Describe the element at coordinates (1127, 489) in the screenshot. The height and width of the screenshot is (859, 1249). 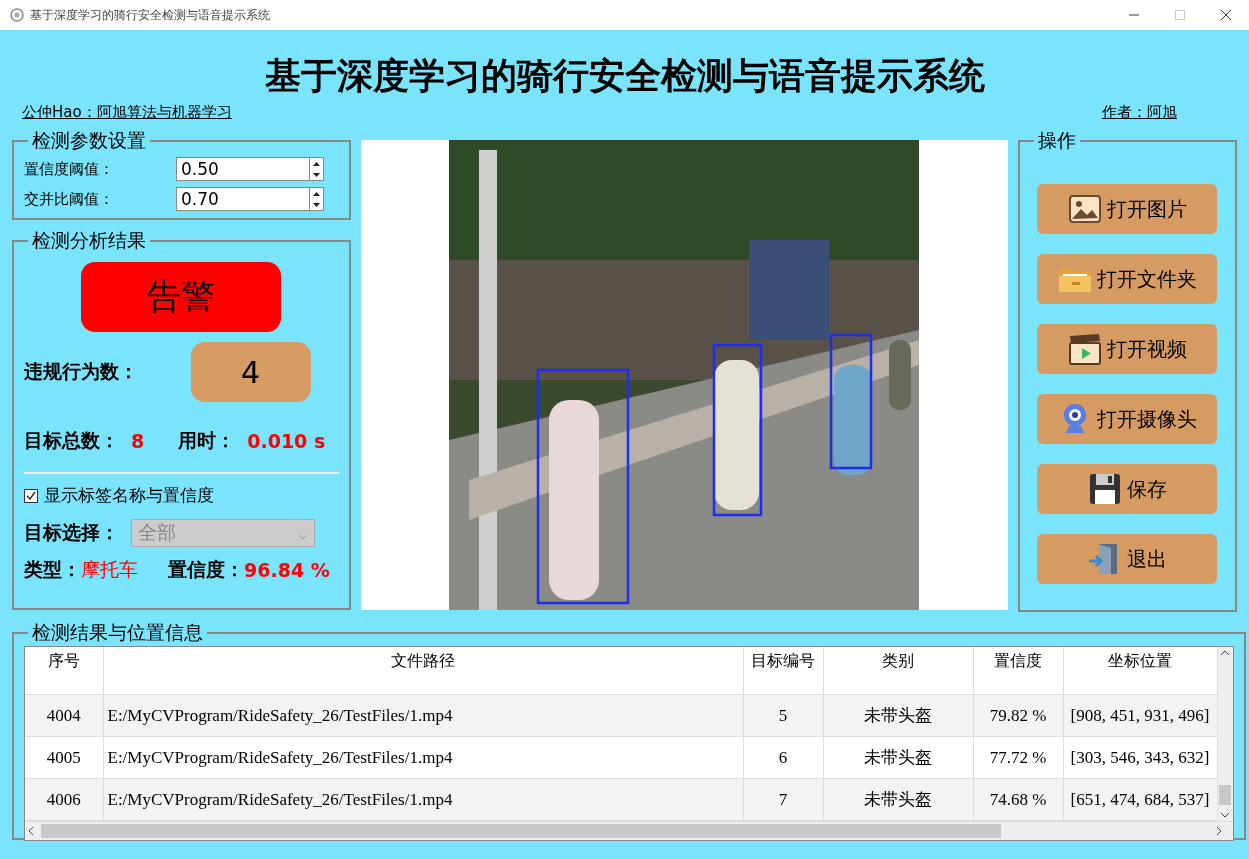
I see `action-button: 保存` at that location.